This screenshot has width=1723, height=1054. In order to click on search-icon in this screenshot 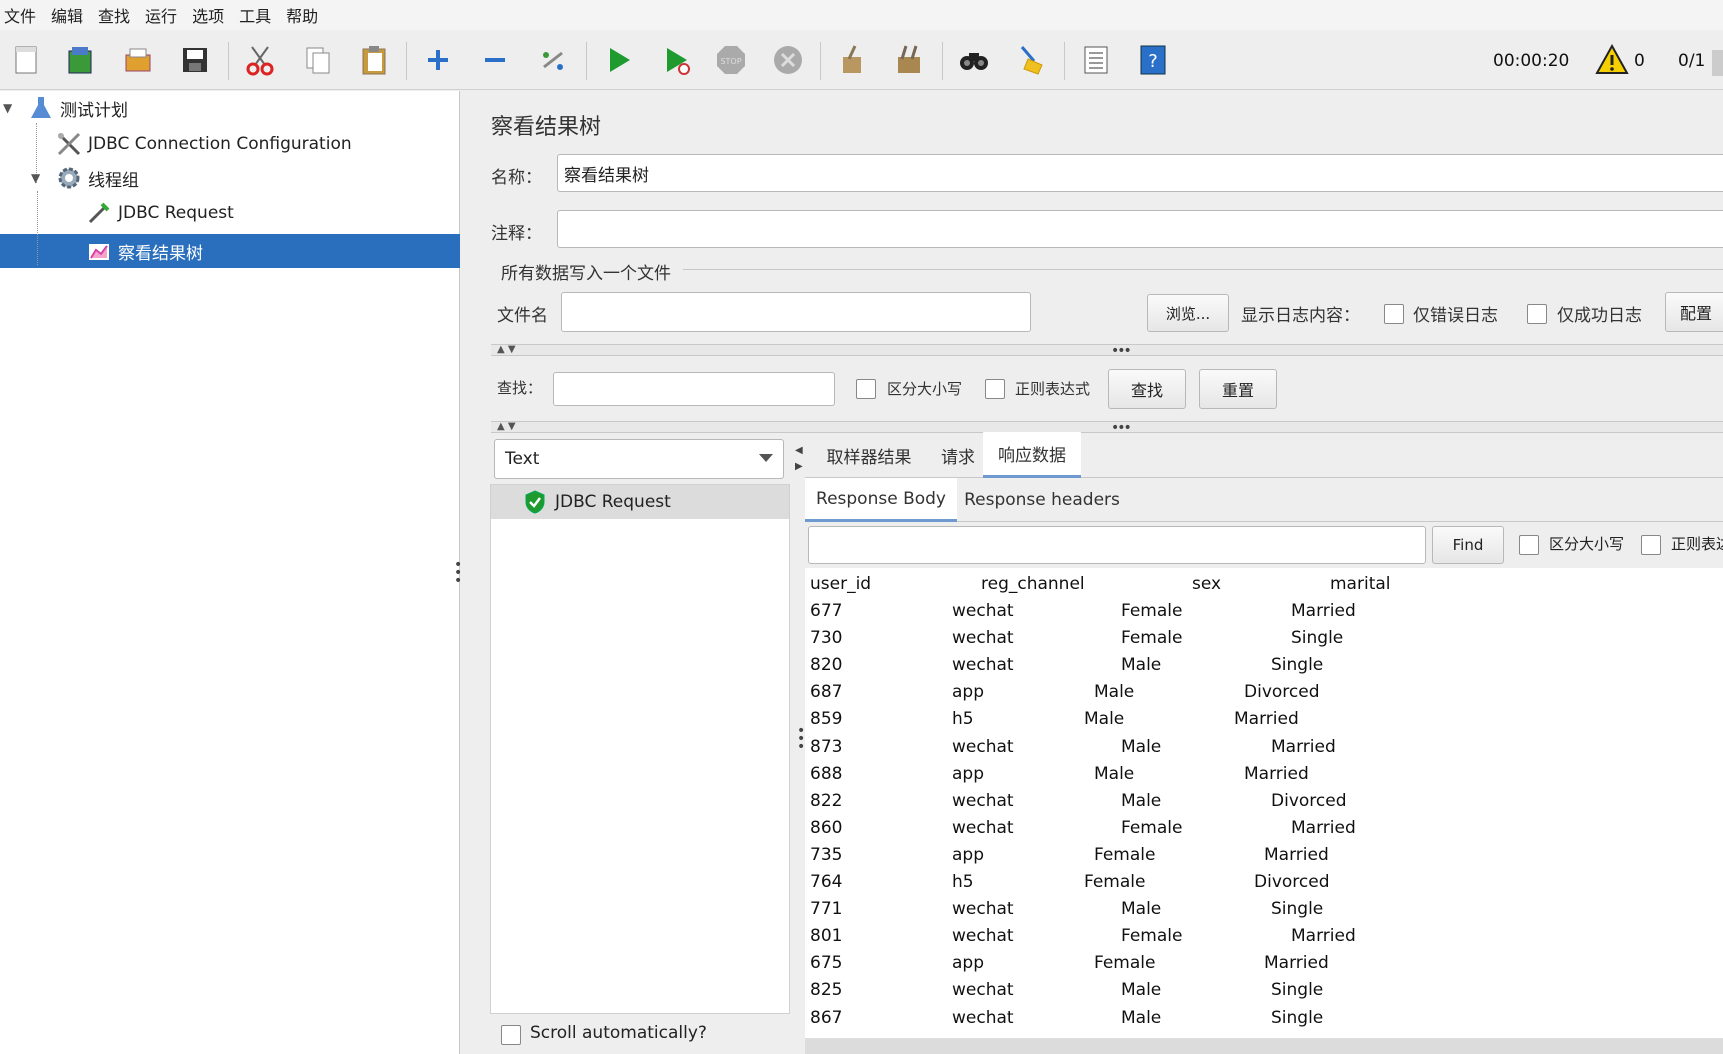, I will do `click(974, 60)`.